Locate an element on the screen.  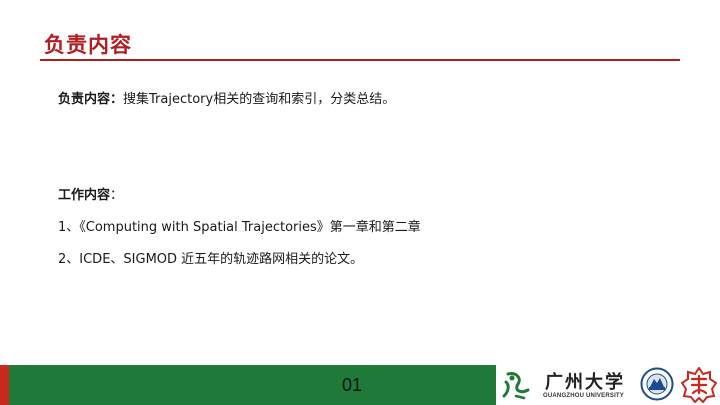
university-name-en: GUANGZHOU UNIVERSITY is located at coordinates (584, 396).